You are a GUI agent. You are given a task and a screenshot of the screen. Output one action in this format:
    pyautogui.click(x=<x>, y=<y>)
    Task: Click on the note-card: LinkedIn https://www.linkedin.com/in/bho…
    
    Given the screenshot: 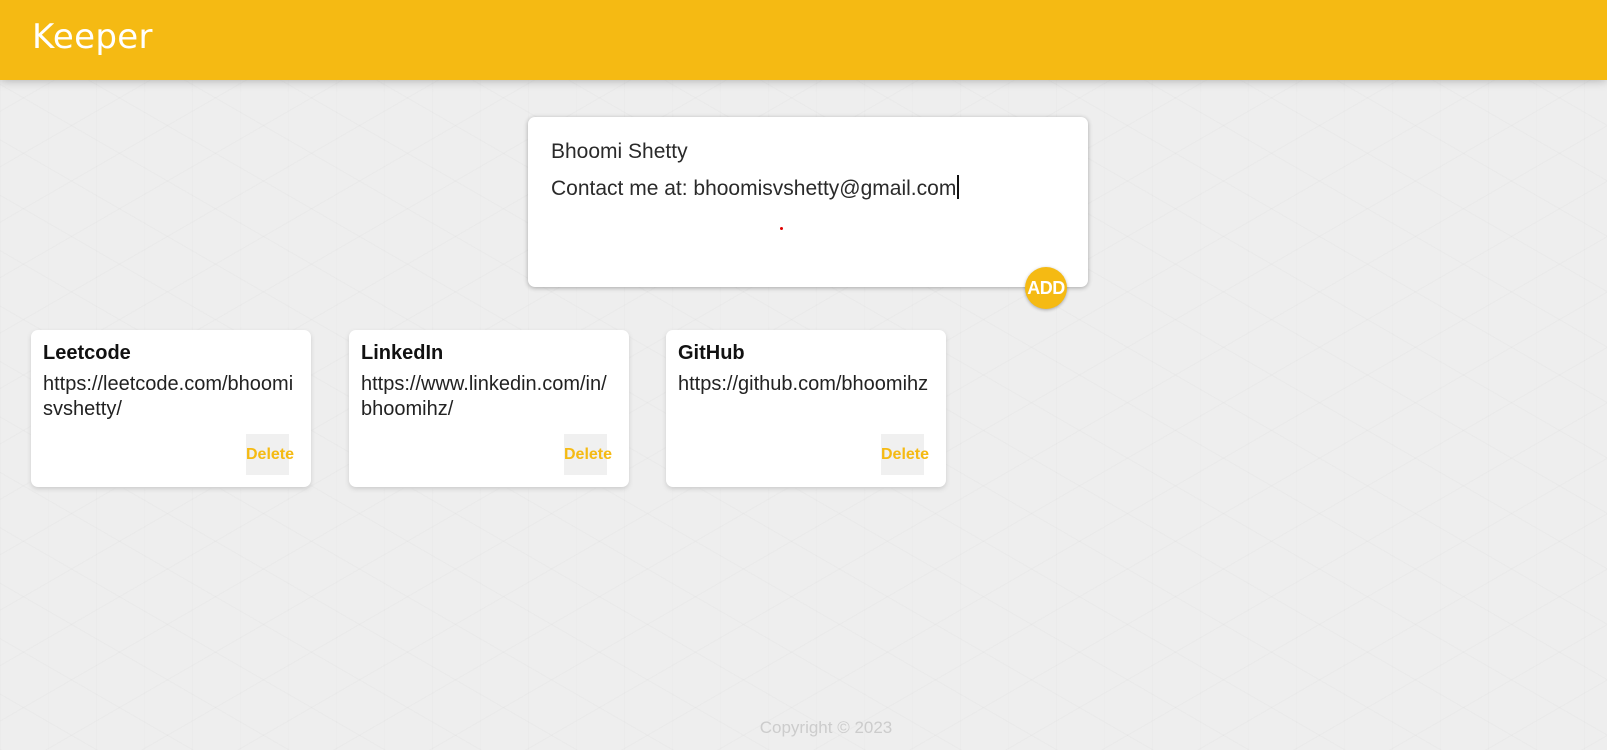 What is the action you would take?
    pyautogui.click(x=489, y=408)
    